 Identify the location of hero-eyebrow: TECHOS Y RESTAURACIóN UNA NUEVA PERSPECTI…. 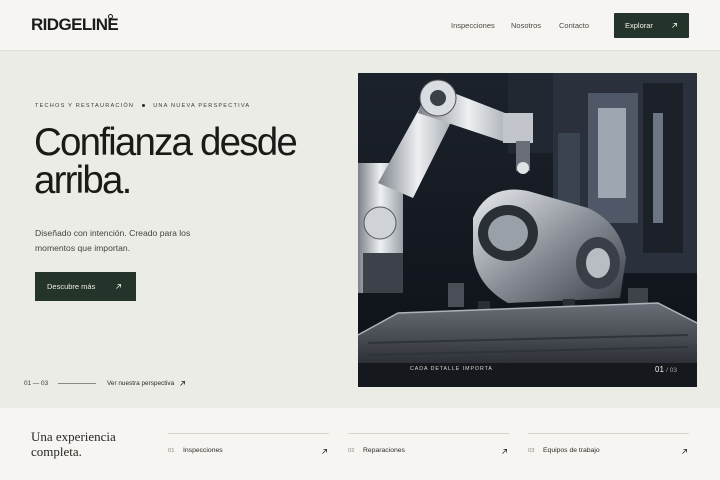
(142, 106).